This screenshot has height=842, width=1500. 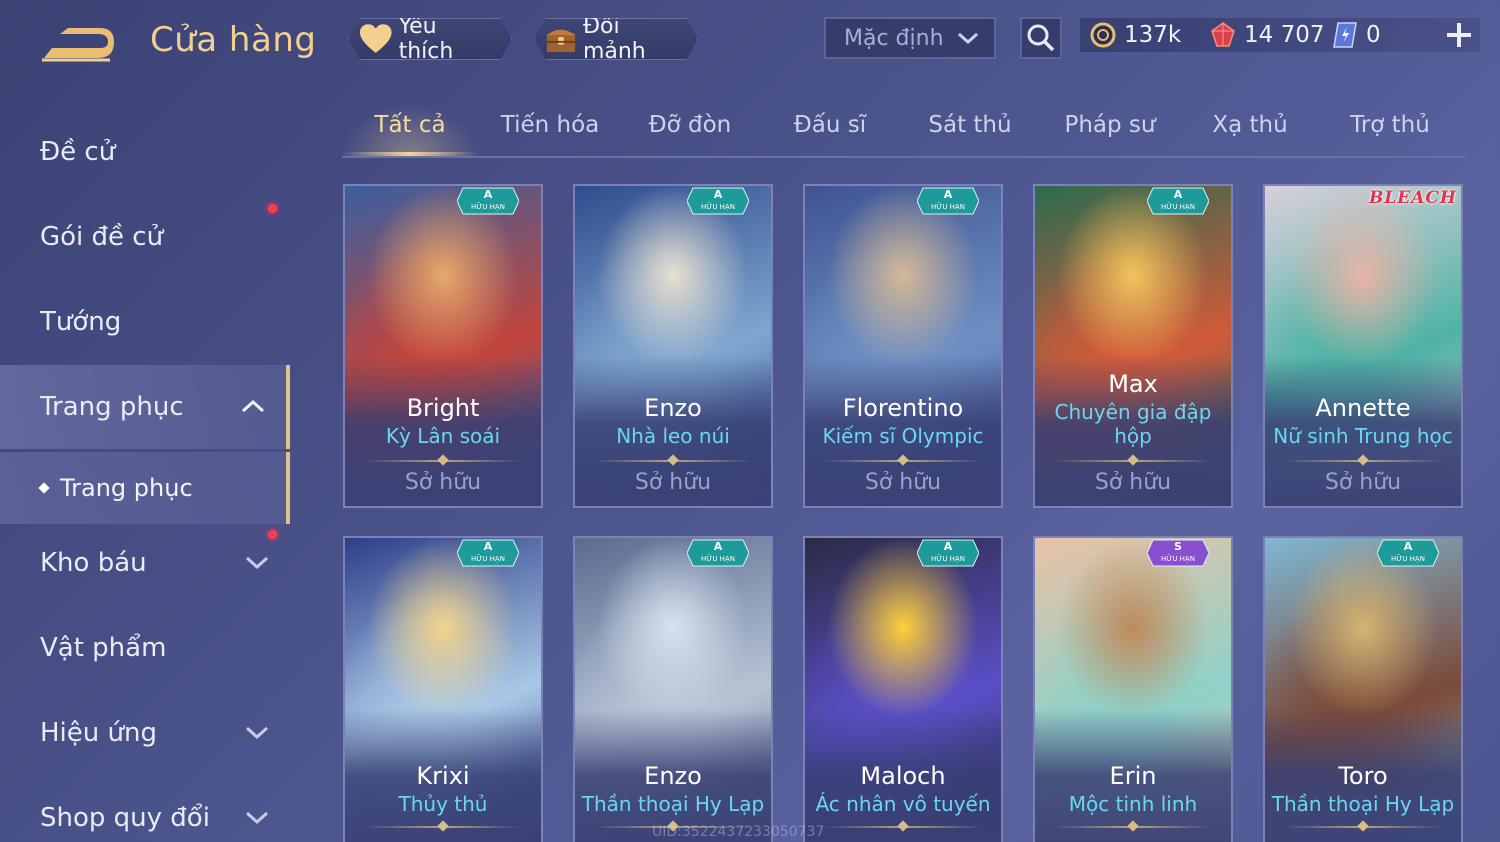 What do you see at coordinates (102, 237) in the screenshot?
I see `sidebar-item-label: Gói đề cử` at bounding box center [102, 237].